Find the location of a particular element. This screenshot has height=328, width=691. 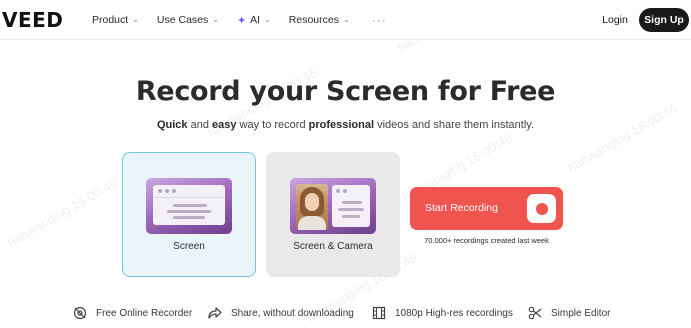

nav-item-label: Resources is located at coordinates (313, 20).